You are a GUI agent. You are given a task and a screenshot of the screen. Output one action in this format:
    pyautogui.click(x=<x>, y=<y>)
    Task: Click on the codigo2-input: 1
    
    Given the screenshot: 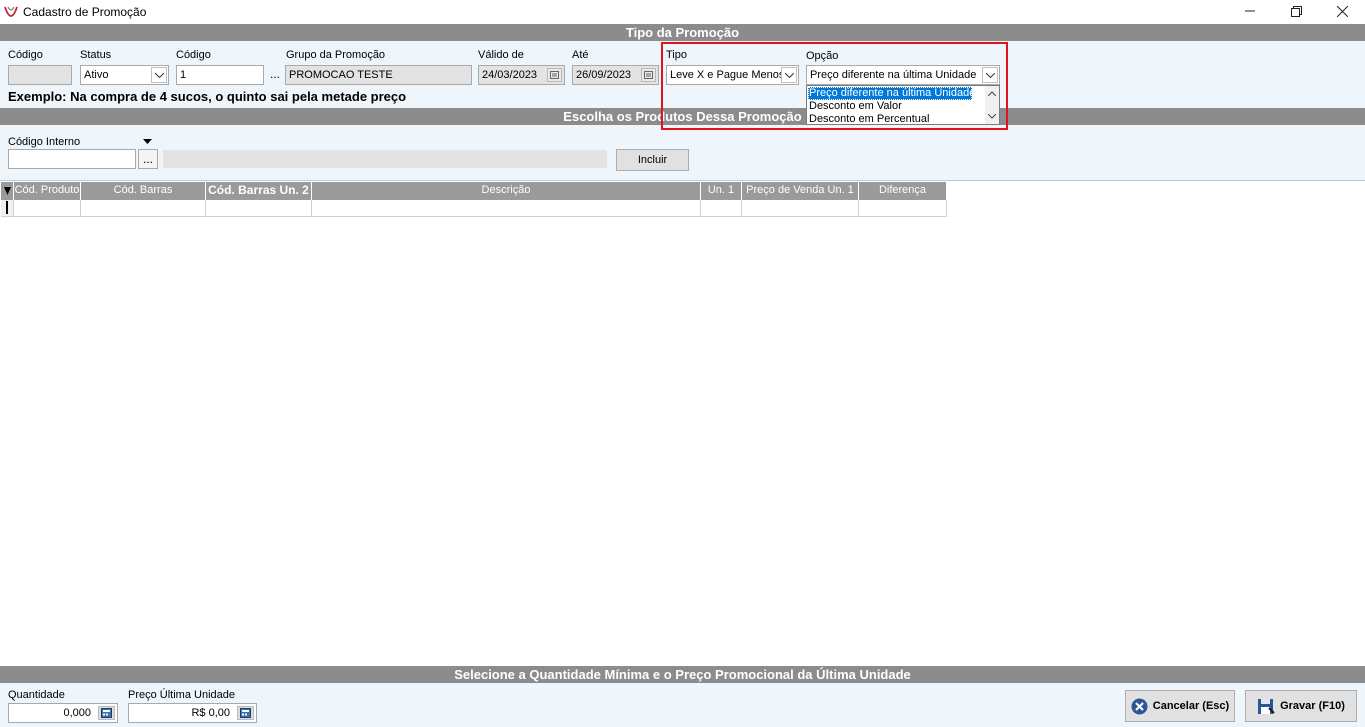 What is the action you would take?
    pyautogui.click(x=220, y=75)
    